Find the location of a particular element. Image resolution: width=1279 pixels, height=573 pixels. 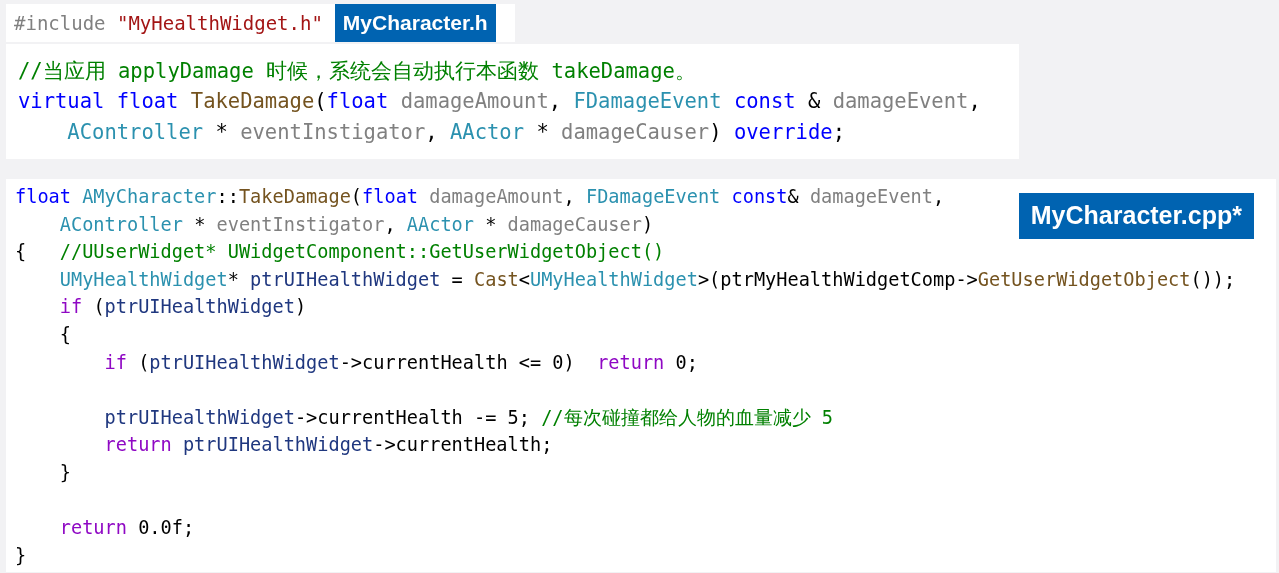

code-line: { is located at coordinates (64, 334).